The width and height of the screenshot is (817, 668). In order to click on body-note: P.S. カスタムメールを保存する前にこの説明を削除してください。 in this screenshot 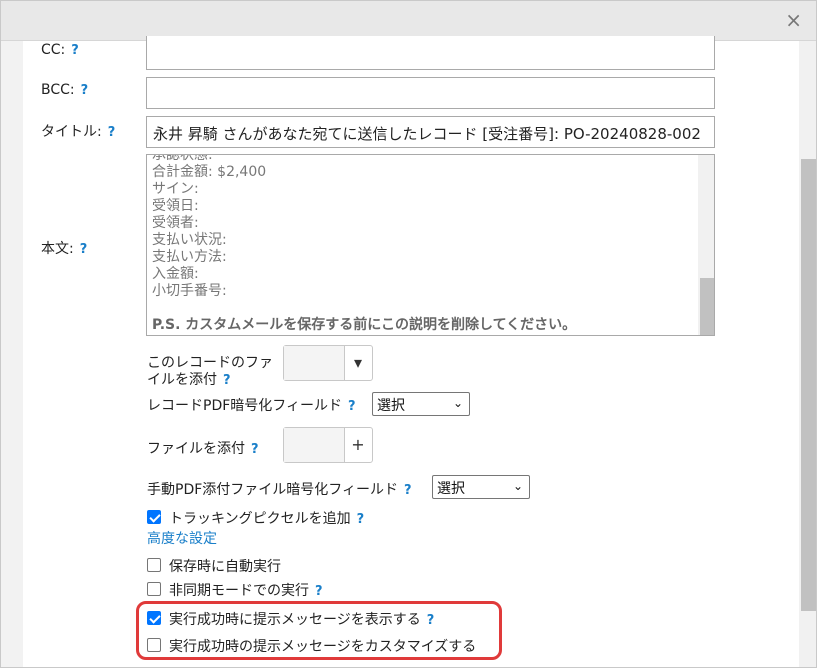, I will do `click(364, 325)`.